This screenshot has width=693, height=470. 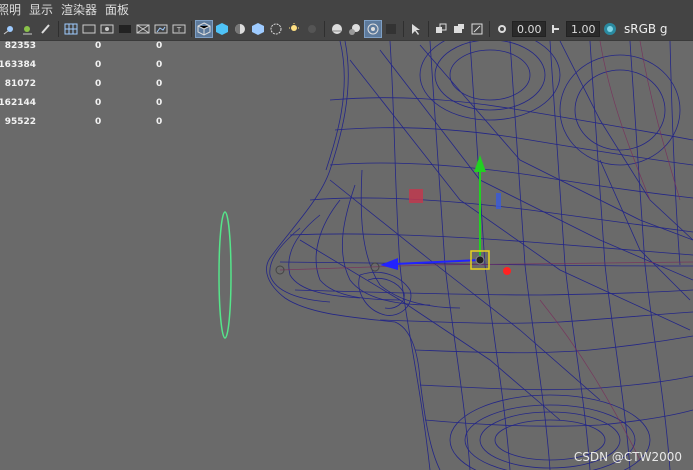 I want to click on gamma-icon, so click(x=556, y=29).